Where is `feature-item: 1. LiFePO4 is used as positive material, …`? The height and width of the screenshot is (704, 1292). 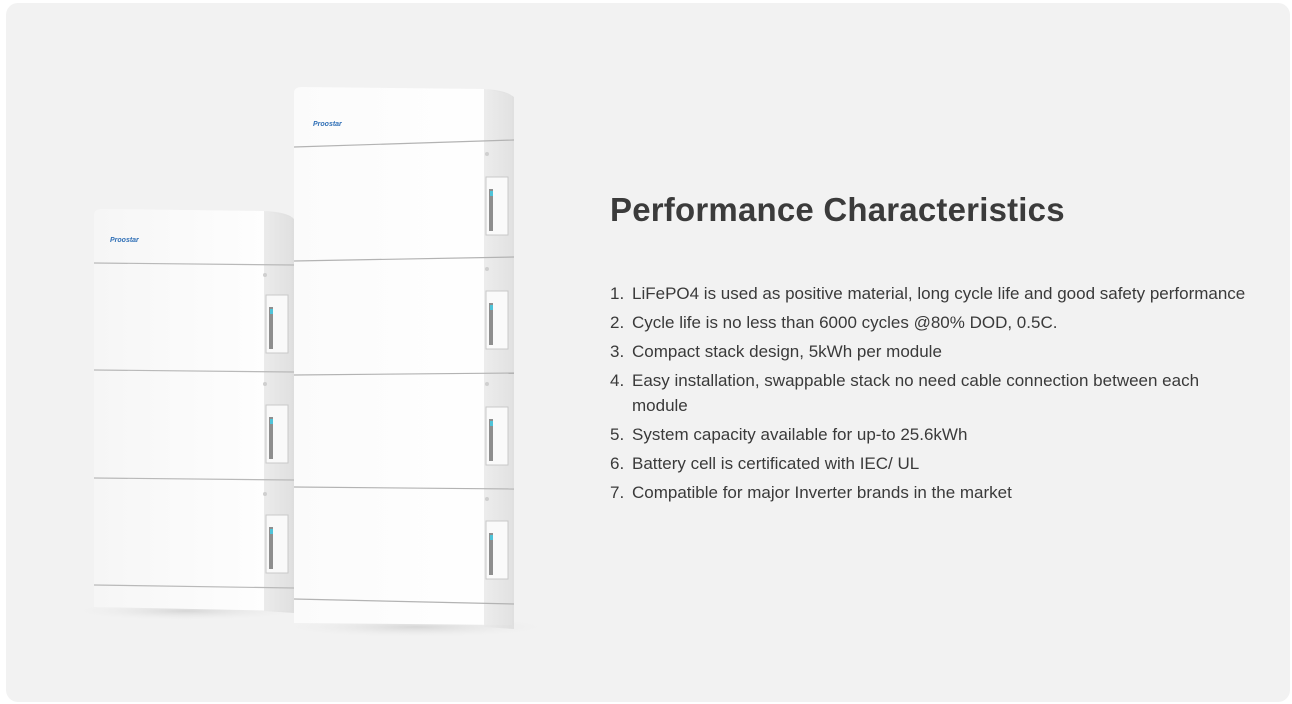 feature-item: 1. LiFePO4 is used as positive material, … is located at coordinates (928, 293).